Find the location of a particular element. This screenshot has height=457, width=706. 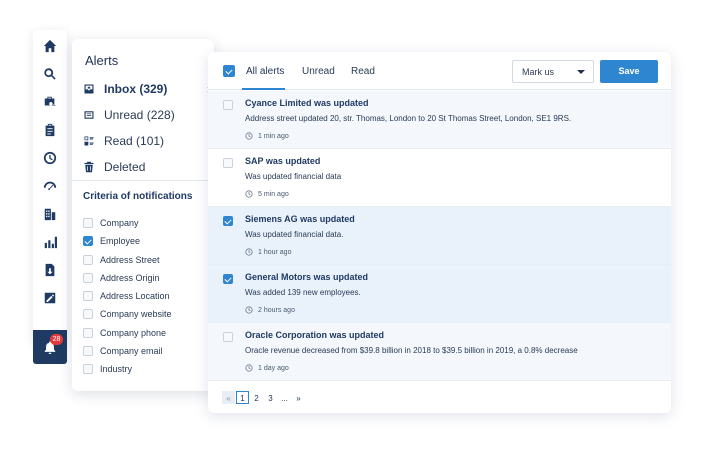

alert-time-text: 1 min ago is located at coordinates (273, 136).